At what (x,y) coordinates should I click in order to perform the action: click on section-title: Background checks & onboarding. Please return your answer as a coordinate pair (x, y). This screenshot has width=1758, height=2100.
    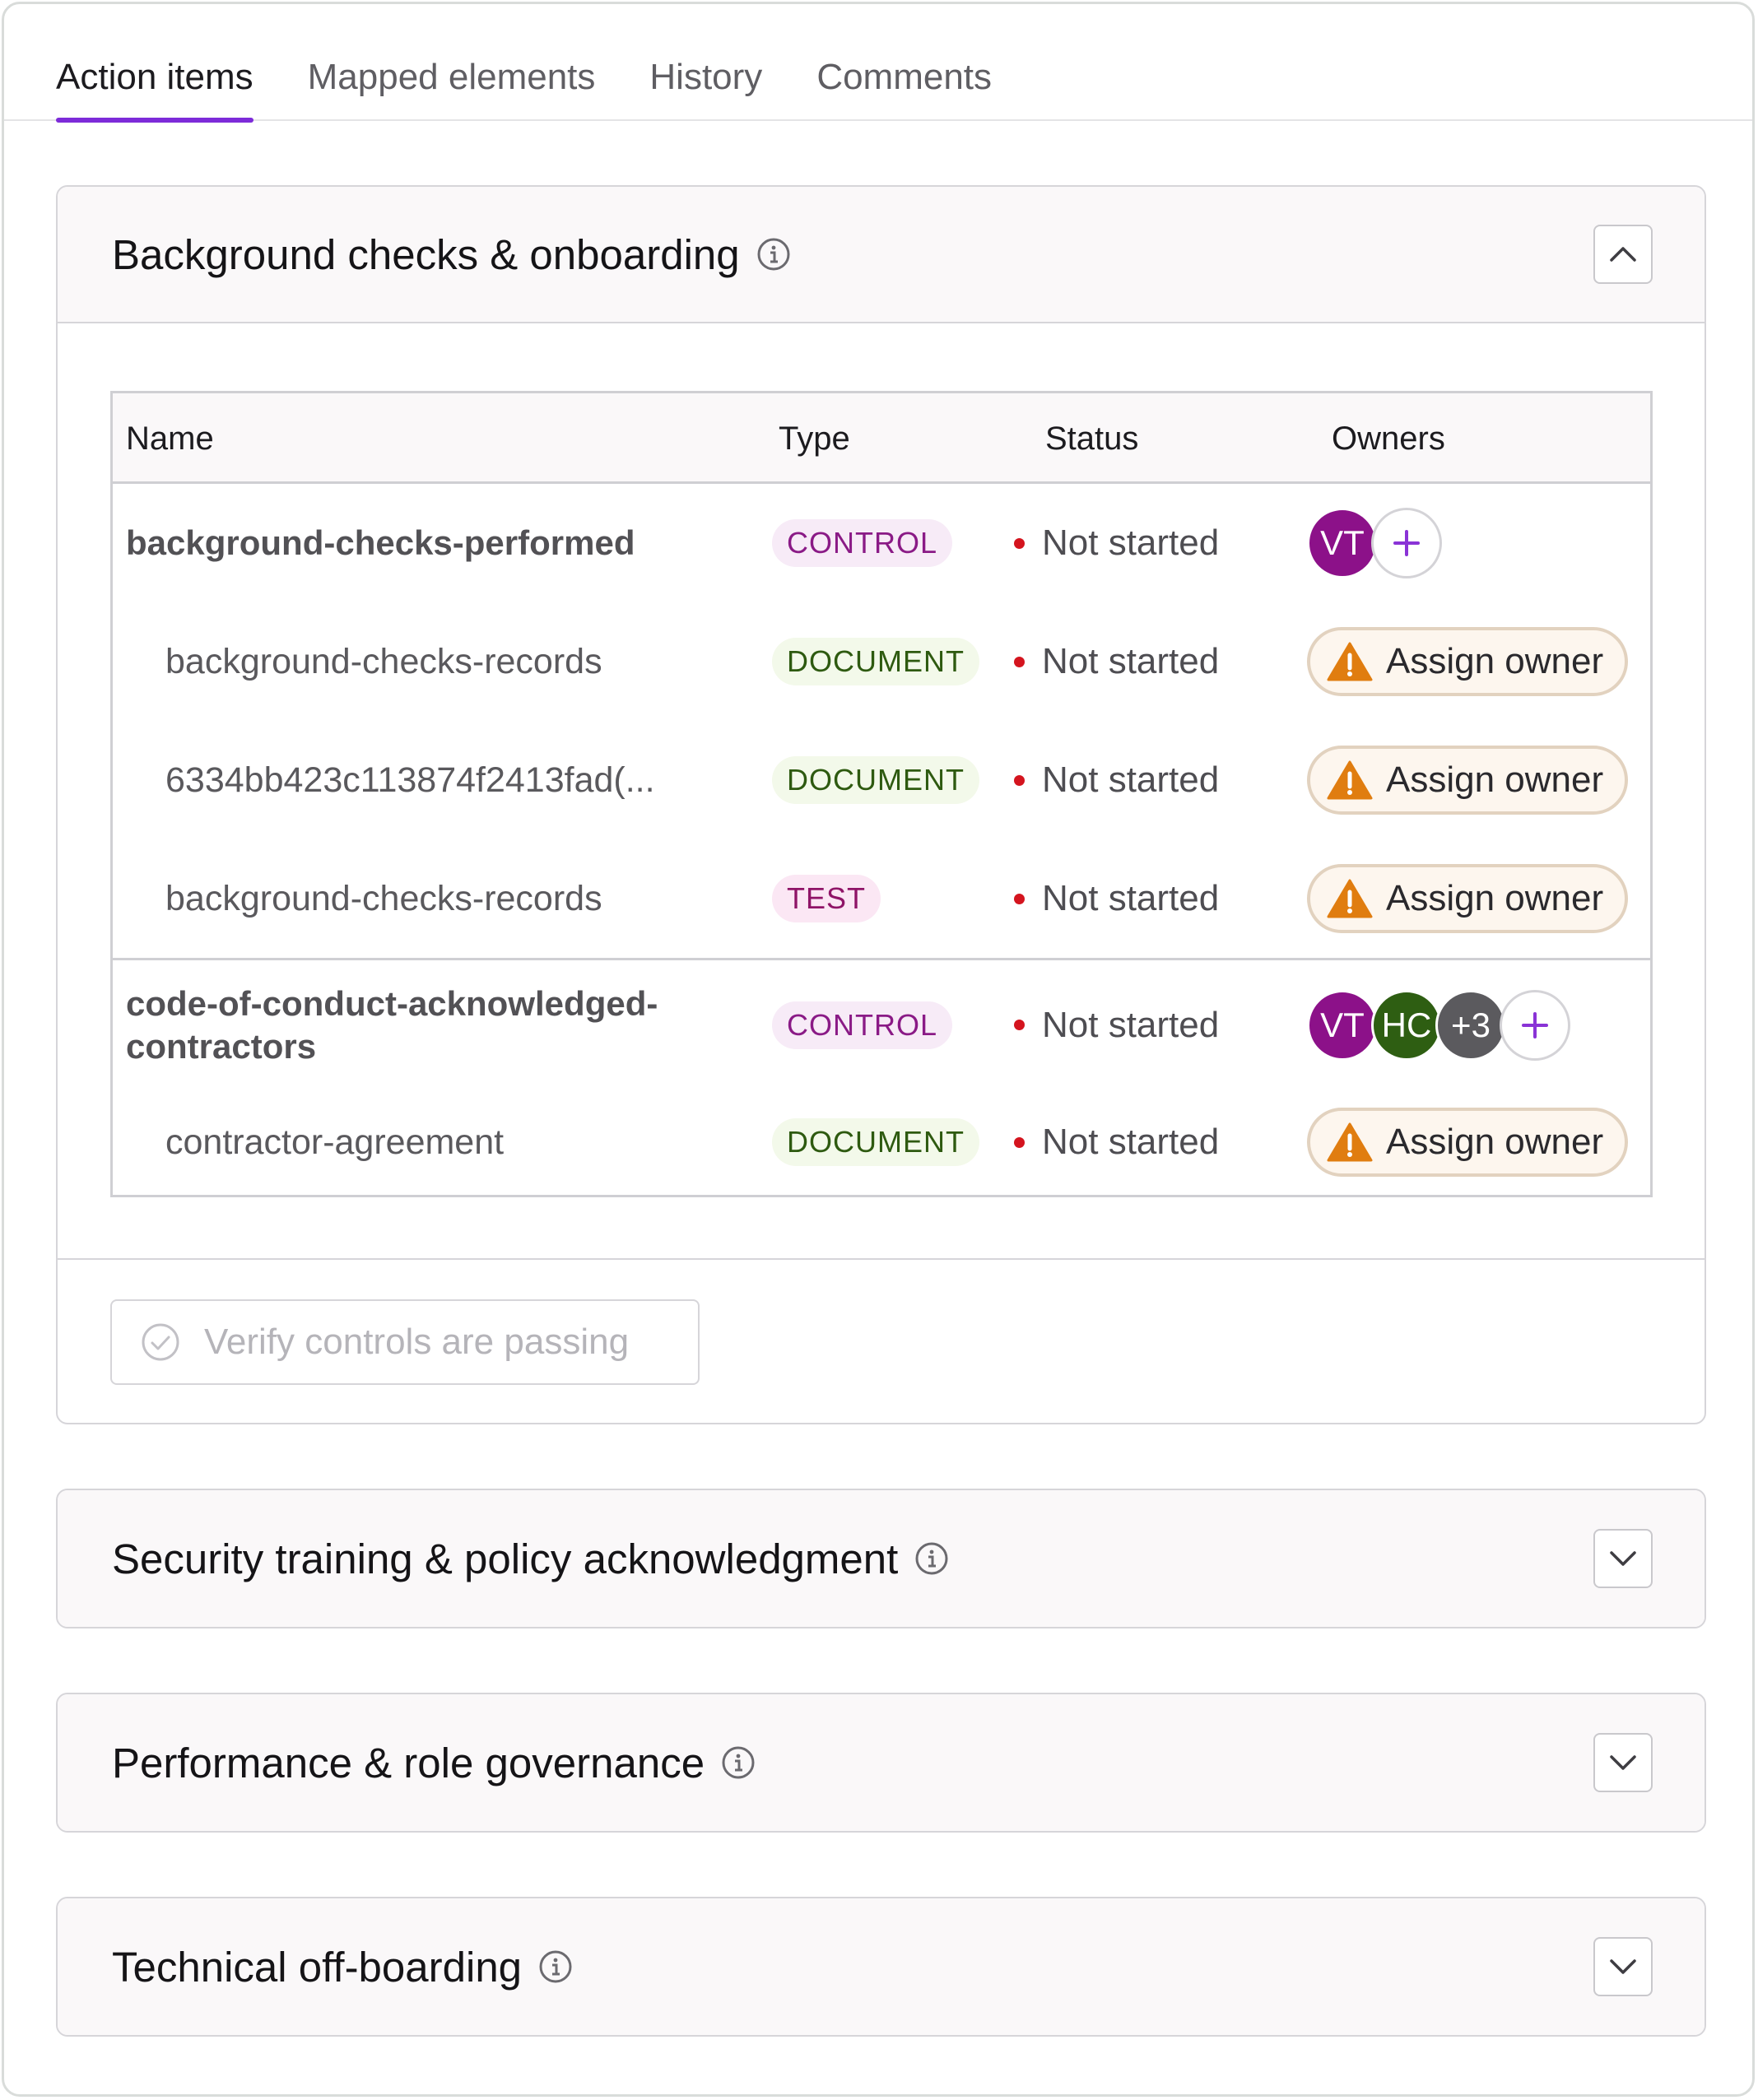
    Looking at the image, I should click on (426, 254).